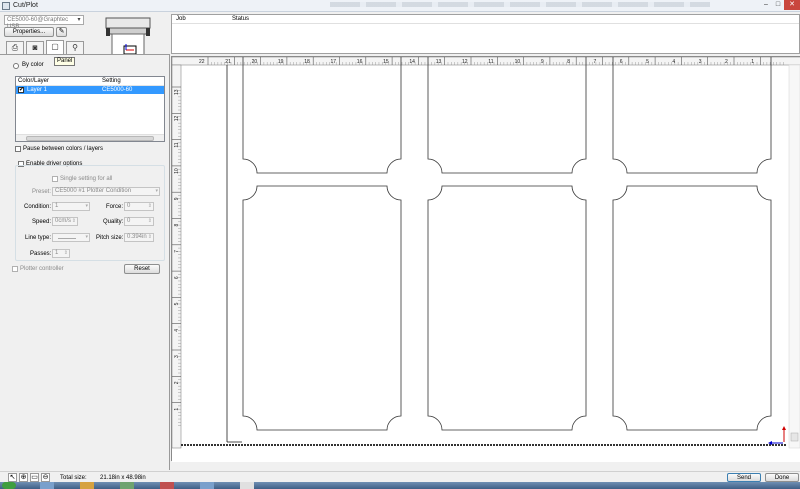 This screenshot has width=800, height=489. I want to click on layer-checkbox: ✔, so click(21, 90).